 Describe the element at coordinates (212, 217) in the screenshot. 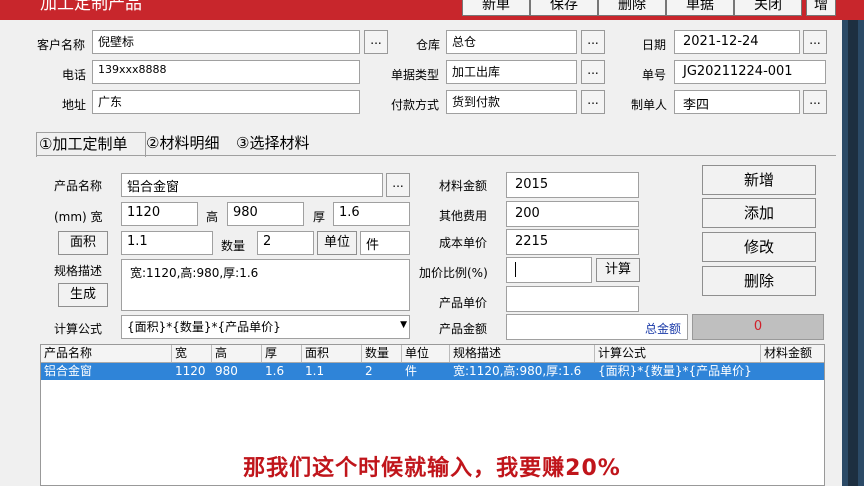

I see `height-label: 高` at that location.